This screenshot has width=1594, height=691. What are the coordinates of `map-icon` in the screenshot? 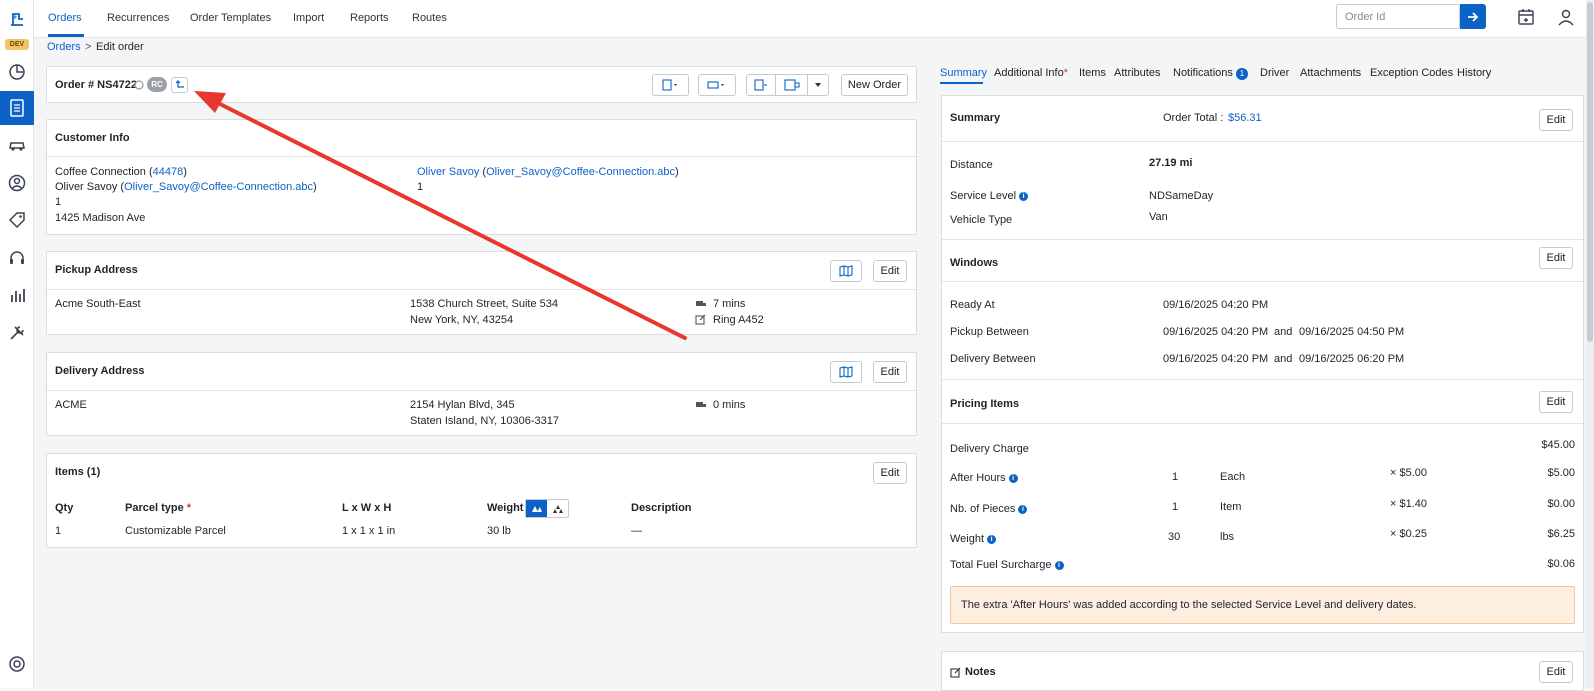 It's located at (846, 271).